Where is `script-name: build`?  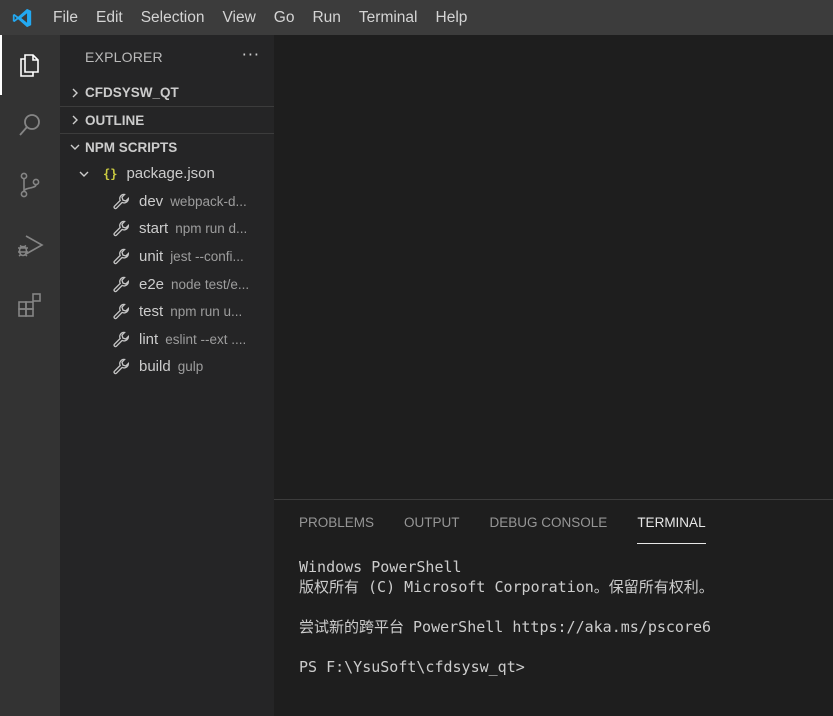
script-name: build is located at coordinates (155, 367).